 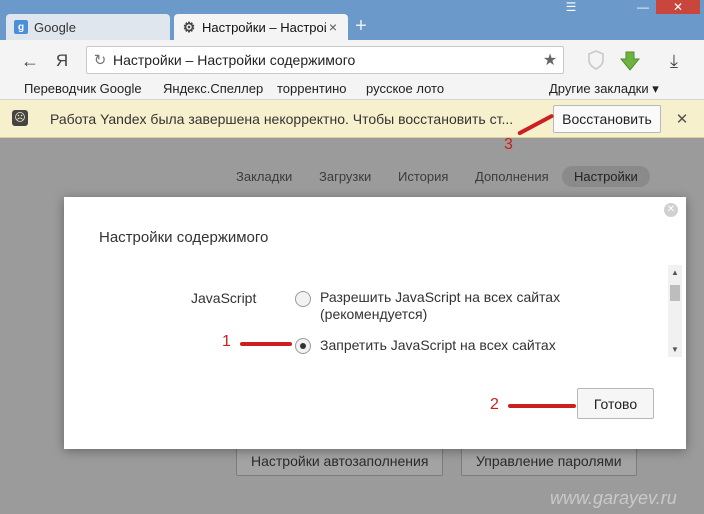 I want to click on yandex-icon: Я, so click(x=62, y=61).